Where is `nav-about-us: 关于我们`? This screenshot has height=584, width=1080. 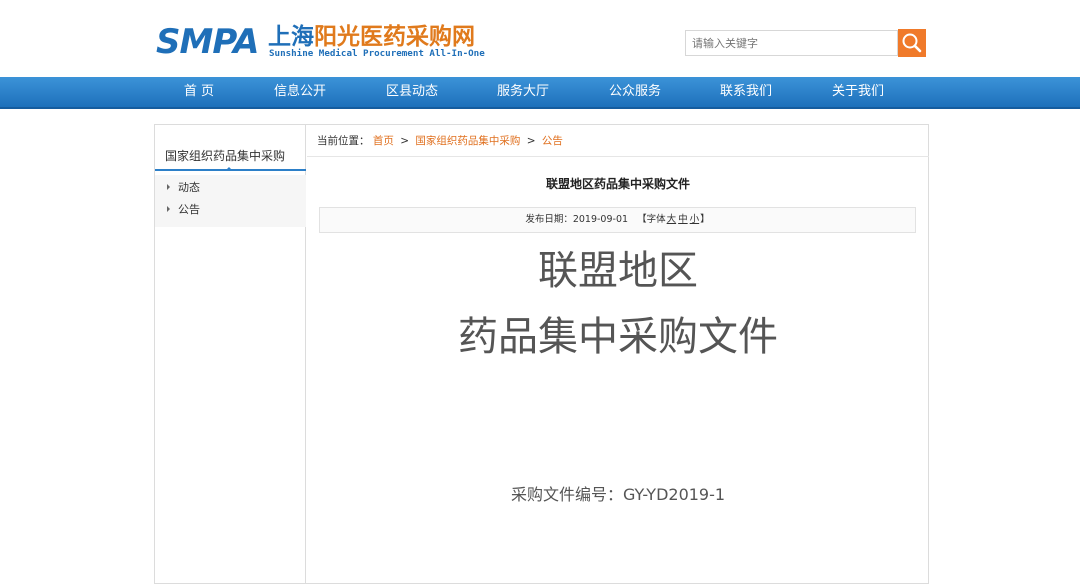 nav-about-us: 关于我们 is located at coordinates (858, 92).